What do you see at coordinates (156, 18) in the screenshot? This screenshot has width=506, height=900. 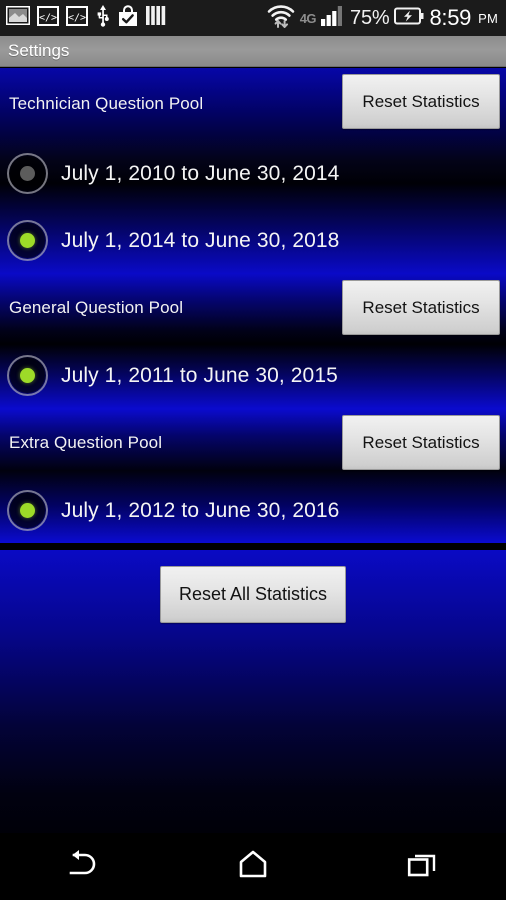 I see `vpn-bars-icon` at bounding box center [156, 18].